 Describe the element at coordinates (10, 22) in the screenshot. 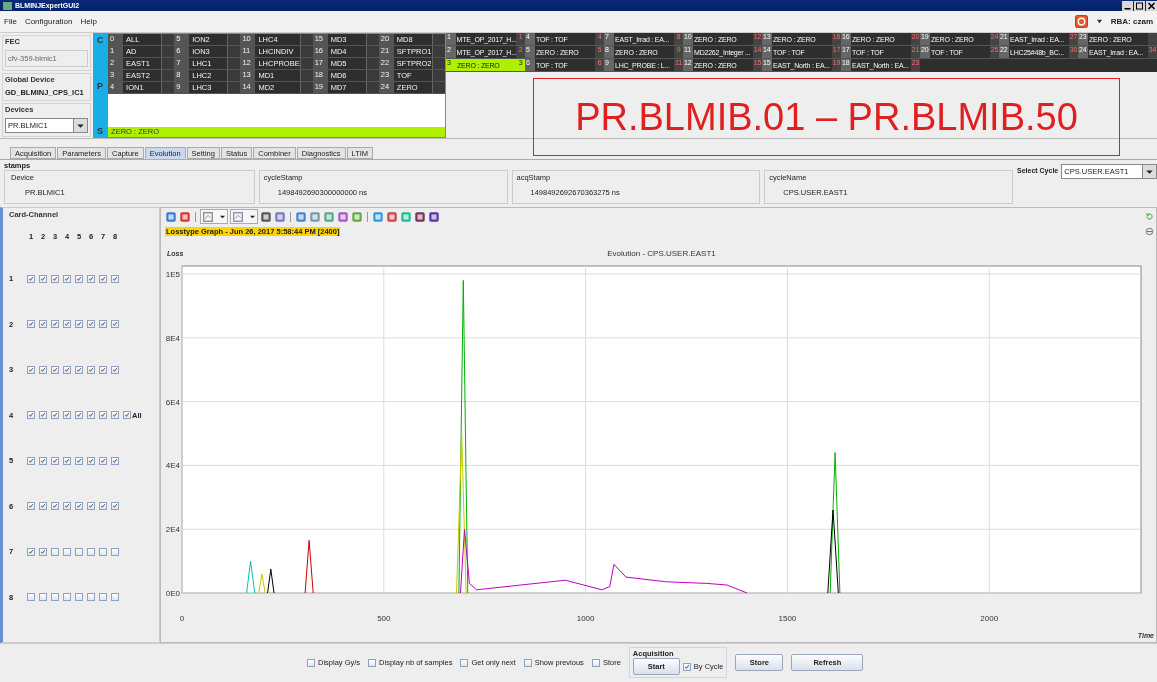

I see `menu-item: File` at that location.